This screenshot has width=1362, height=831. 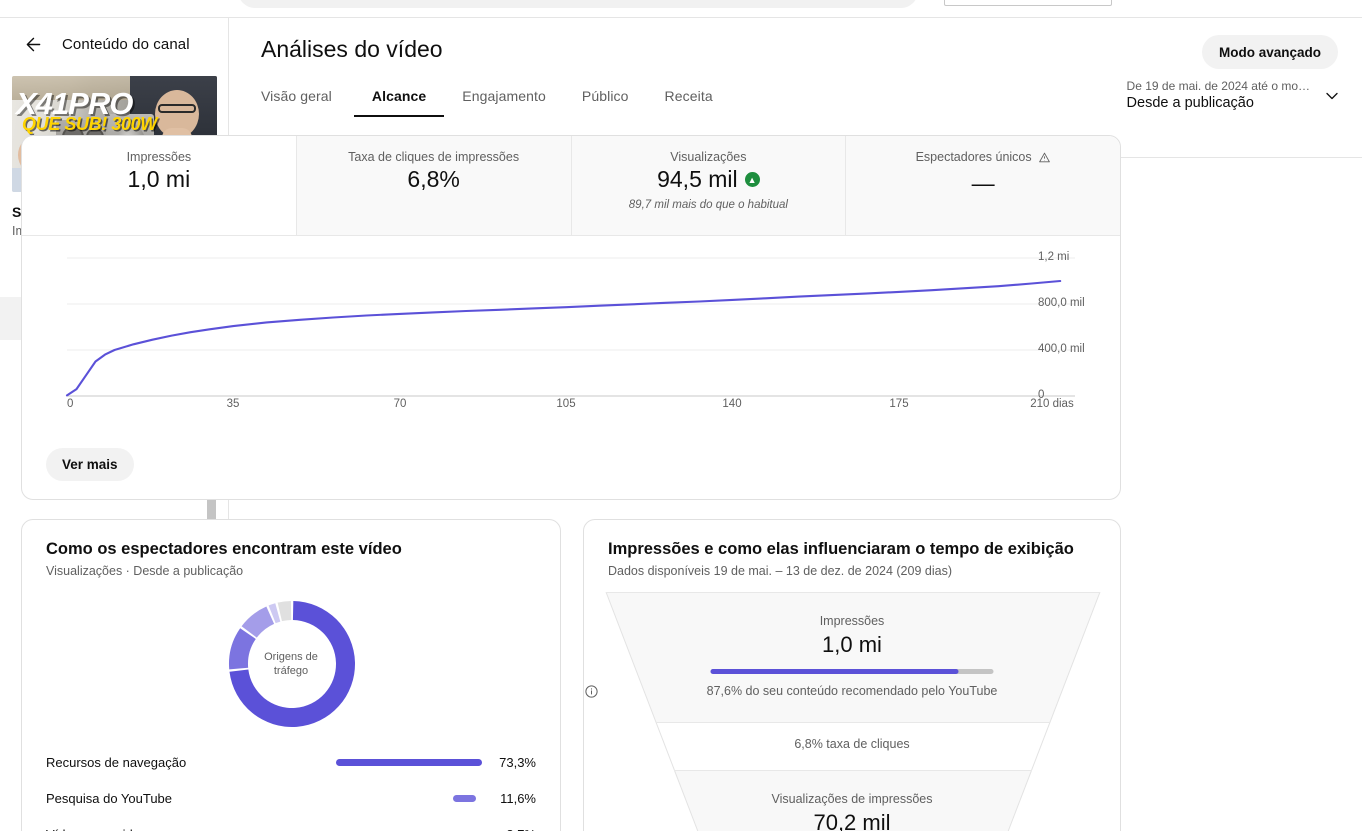 I want to click on metric-value: —, so click(x=983, y=183).